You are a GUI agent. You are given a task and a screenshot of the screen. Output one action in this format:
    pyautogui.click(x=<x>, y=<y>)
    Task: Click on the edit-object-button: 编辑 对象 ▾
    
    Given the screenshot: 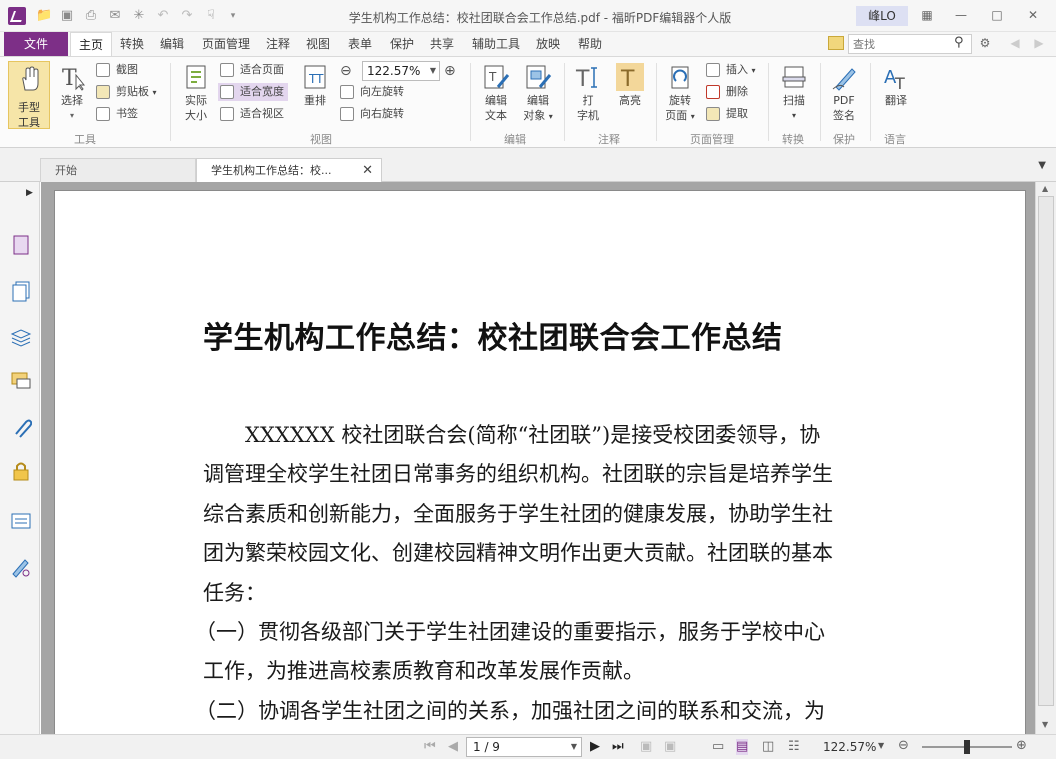 What is the action you would take?
    pyautogui.click(x=538, y=93)
    